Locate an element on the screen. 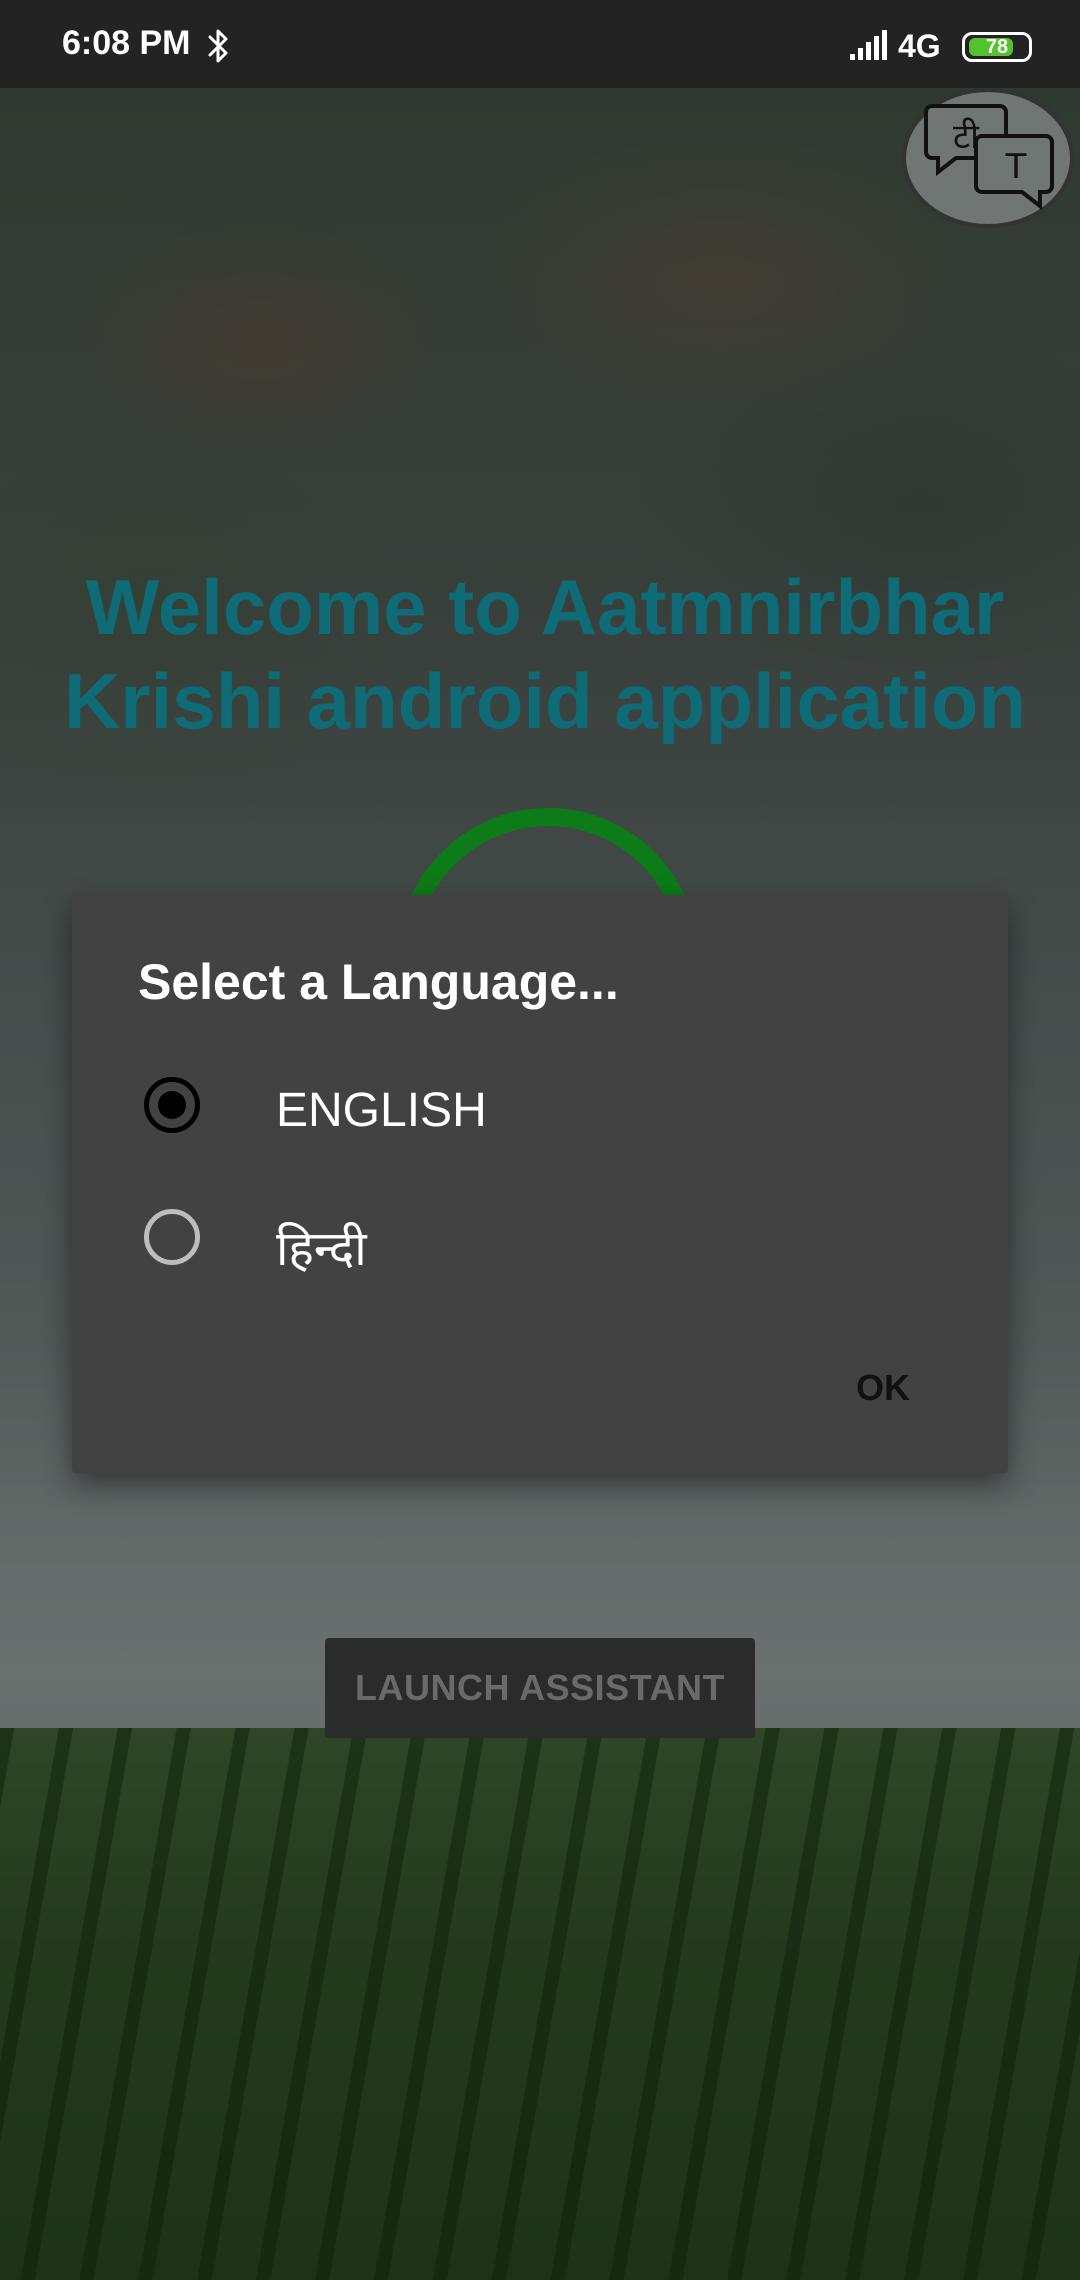 This screenshot has width=1080, height=2280. bluetooth-icon is located at coordinates (218, 46).